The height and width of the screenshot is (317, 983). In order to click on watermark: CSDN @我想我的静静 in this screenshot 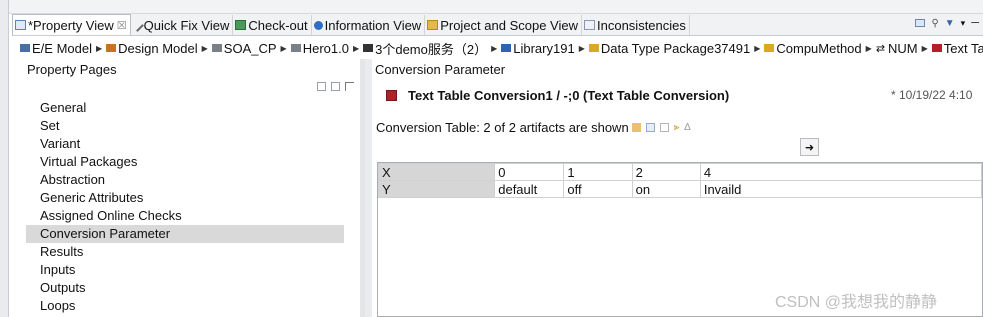, I will do `click(856, 302)`.